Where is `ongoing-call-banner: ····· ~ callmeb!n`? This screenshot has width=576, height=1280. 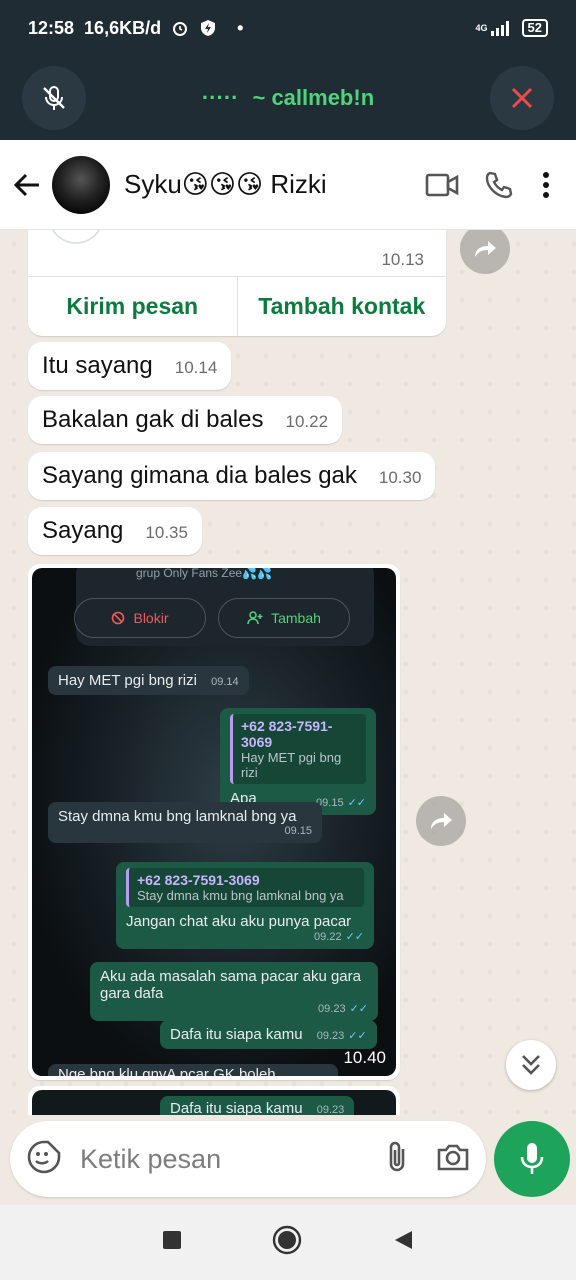
ongoing-call-banner: ····· ~ callmeb!n is located at coordinates (288, 98).